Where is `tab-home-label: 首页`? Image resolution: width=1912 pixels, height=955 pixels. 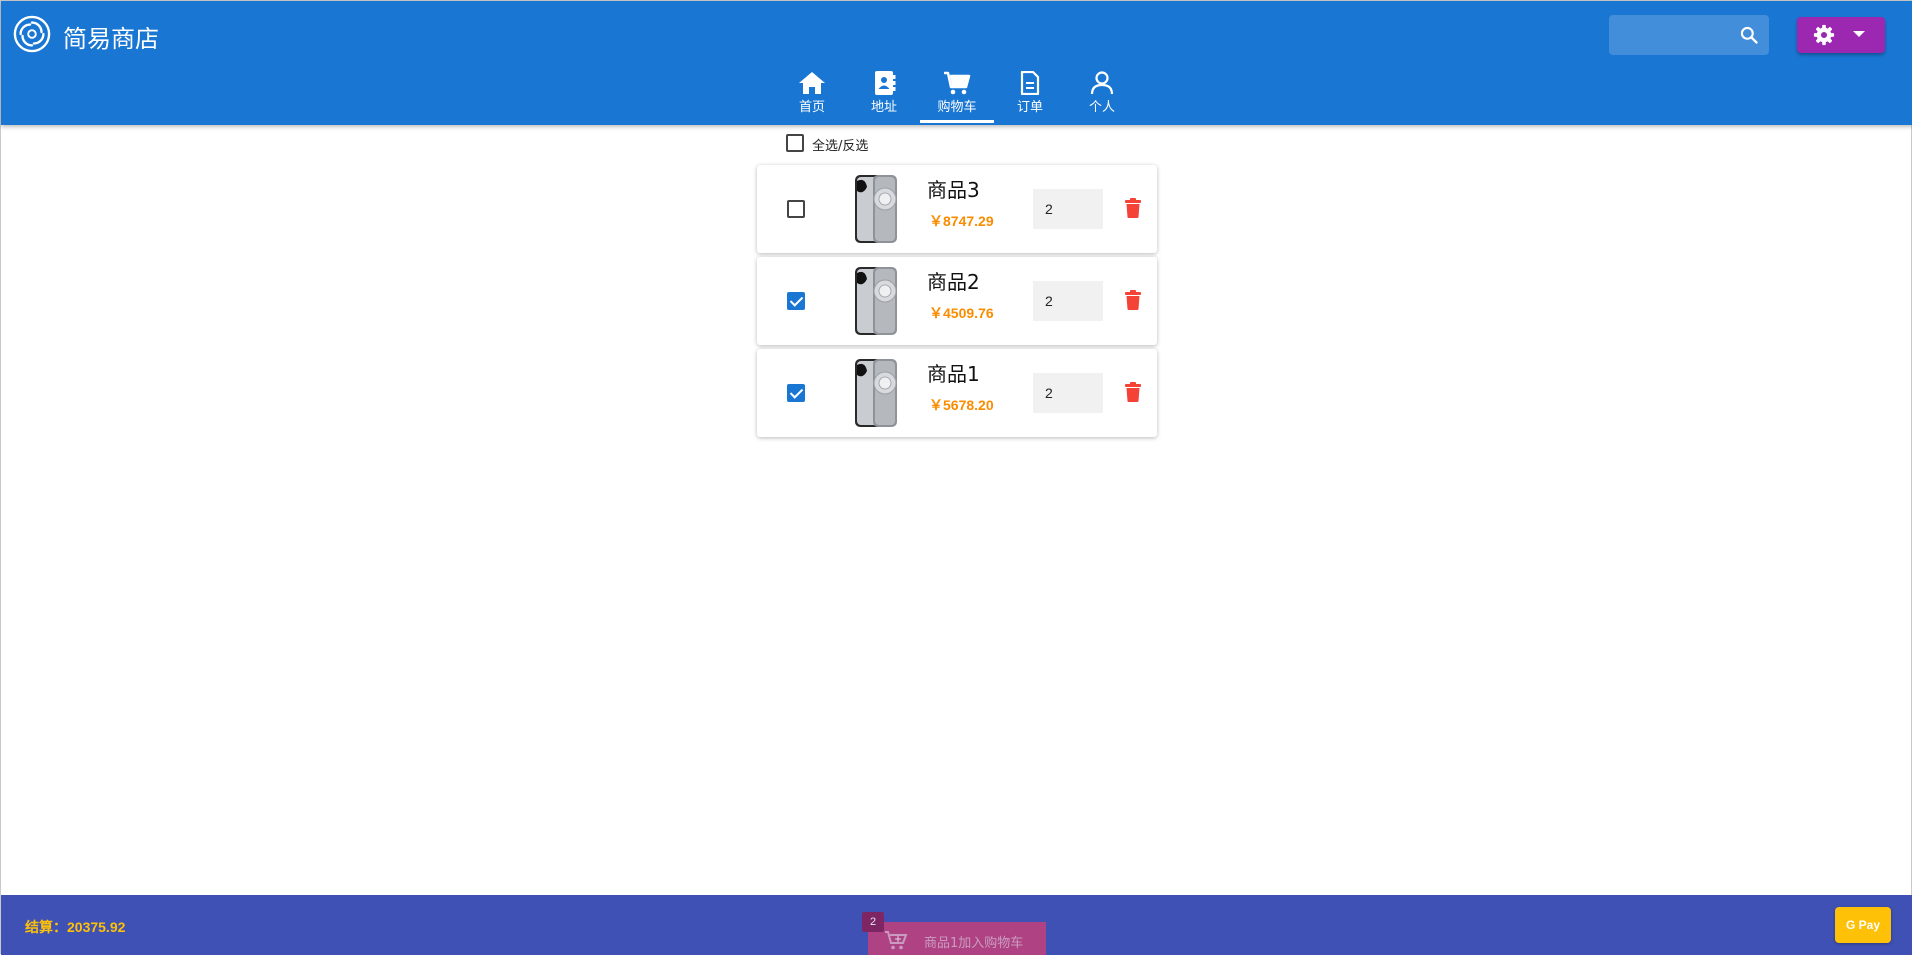
tab-home-label: 首页 is located at coordinates (811, 107).